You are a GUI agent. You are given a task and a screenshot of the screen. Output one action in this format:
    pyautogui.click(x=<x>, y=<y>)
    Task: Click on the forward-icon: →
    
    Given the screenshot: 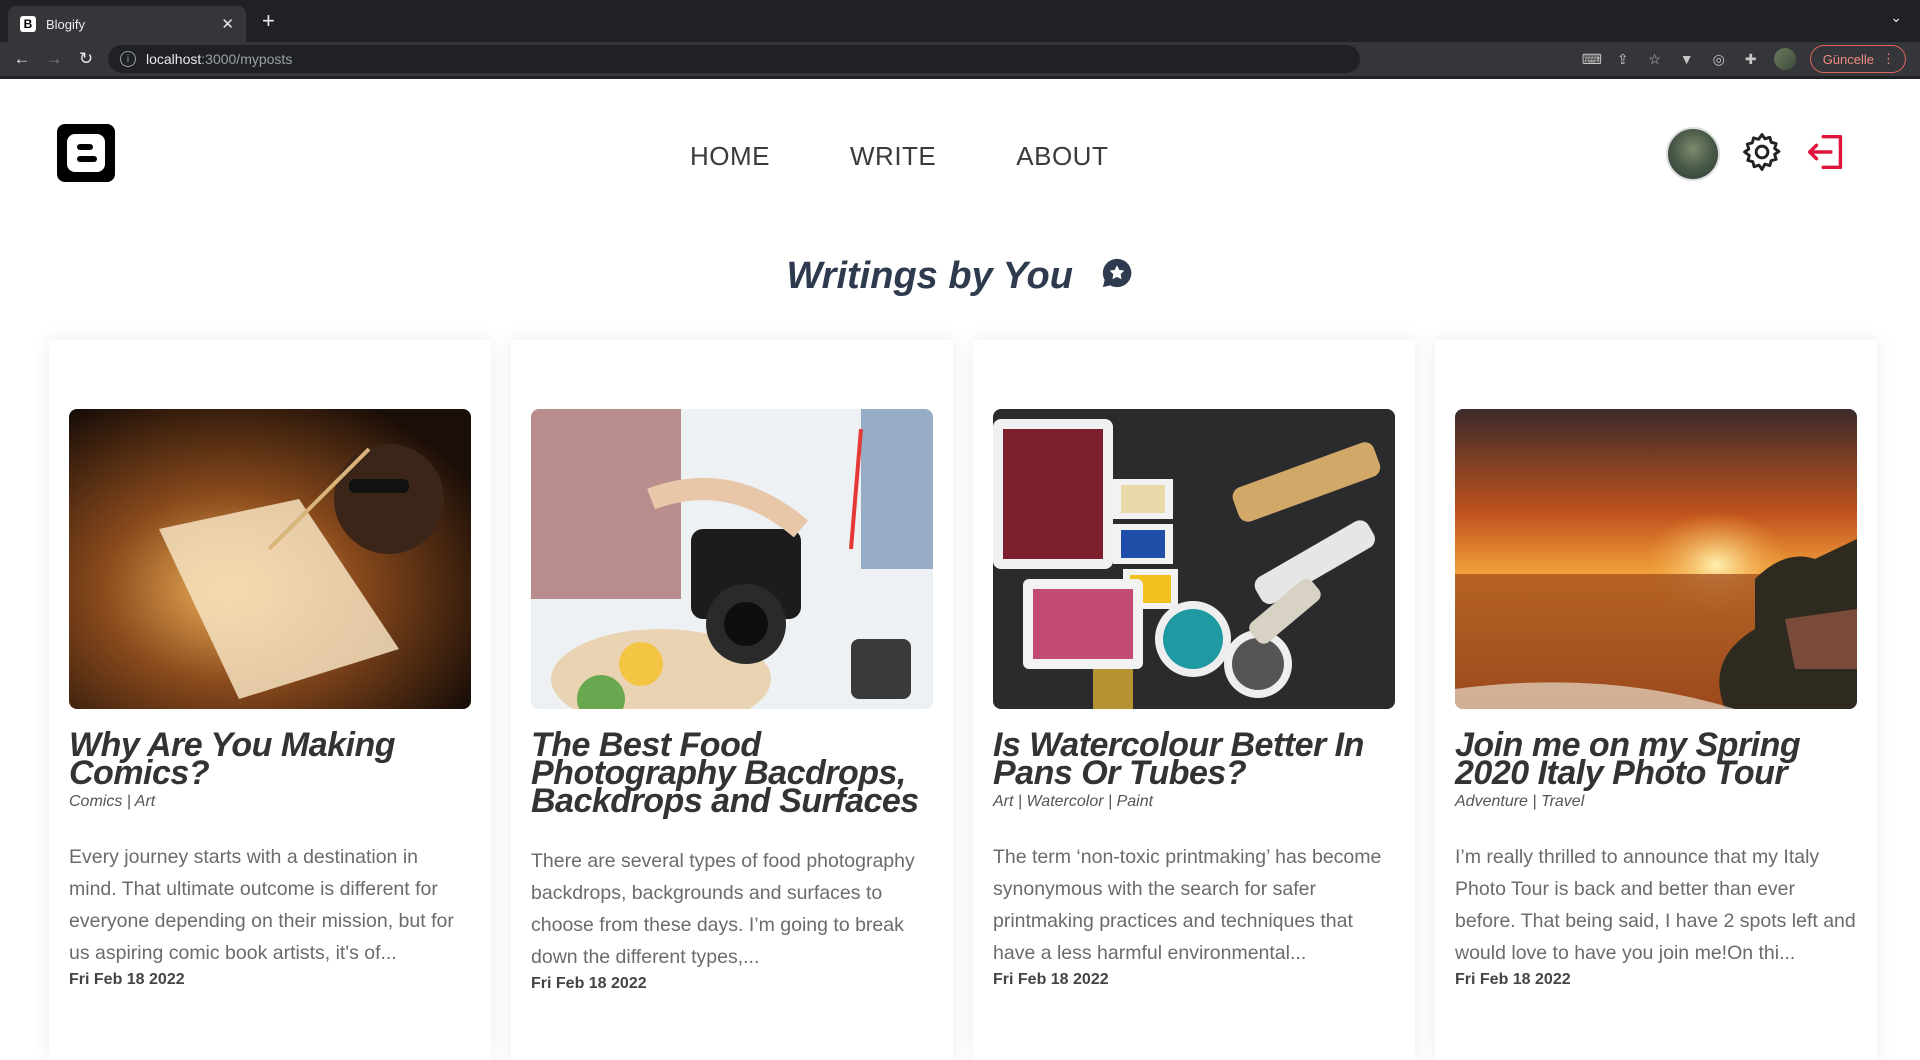 What is the action you would take?
    pyautogui.click(x=54, y=59)
    